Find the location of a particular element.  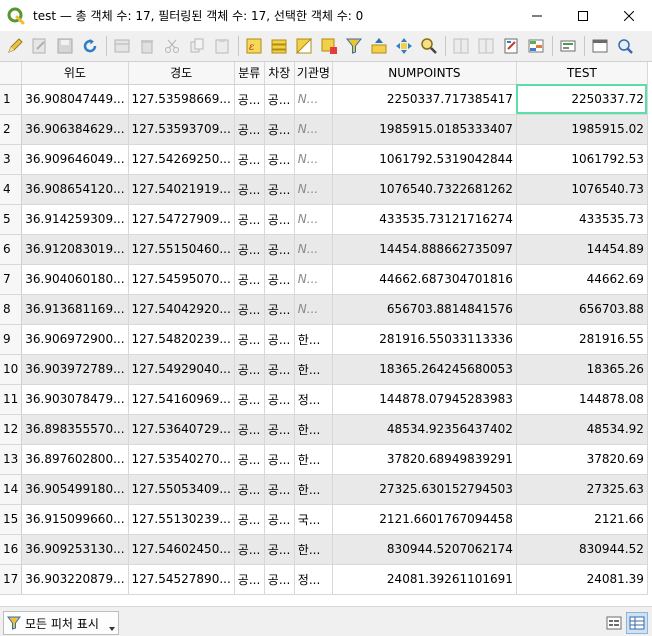

row-number-header: 14 is located at coordinates (11, 489).